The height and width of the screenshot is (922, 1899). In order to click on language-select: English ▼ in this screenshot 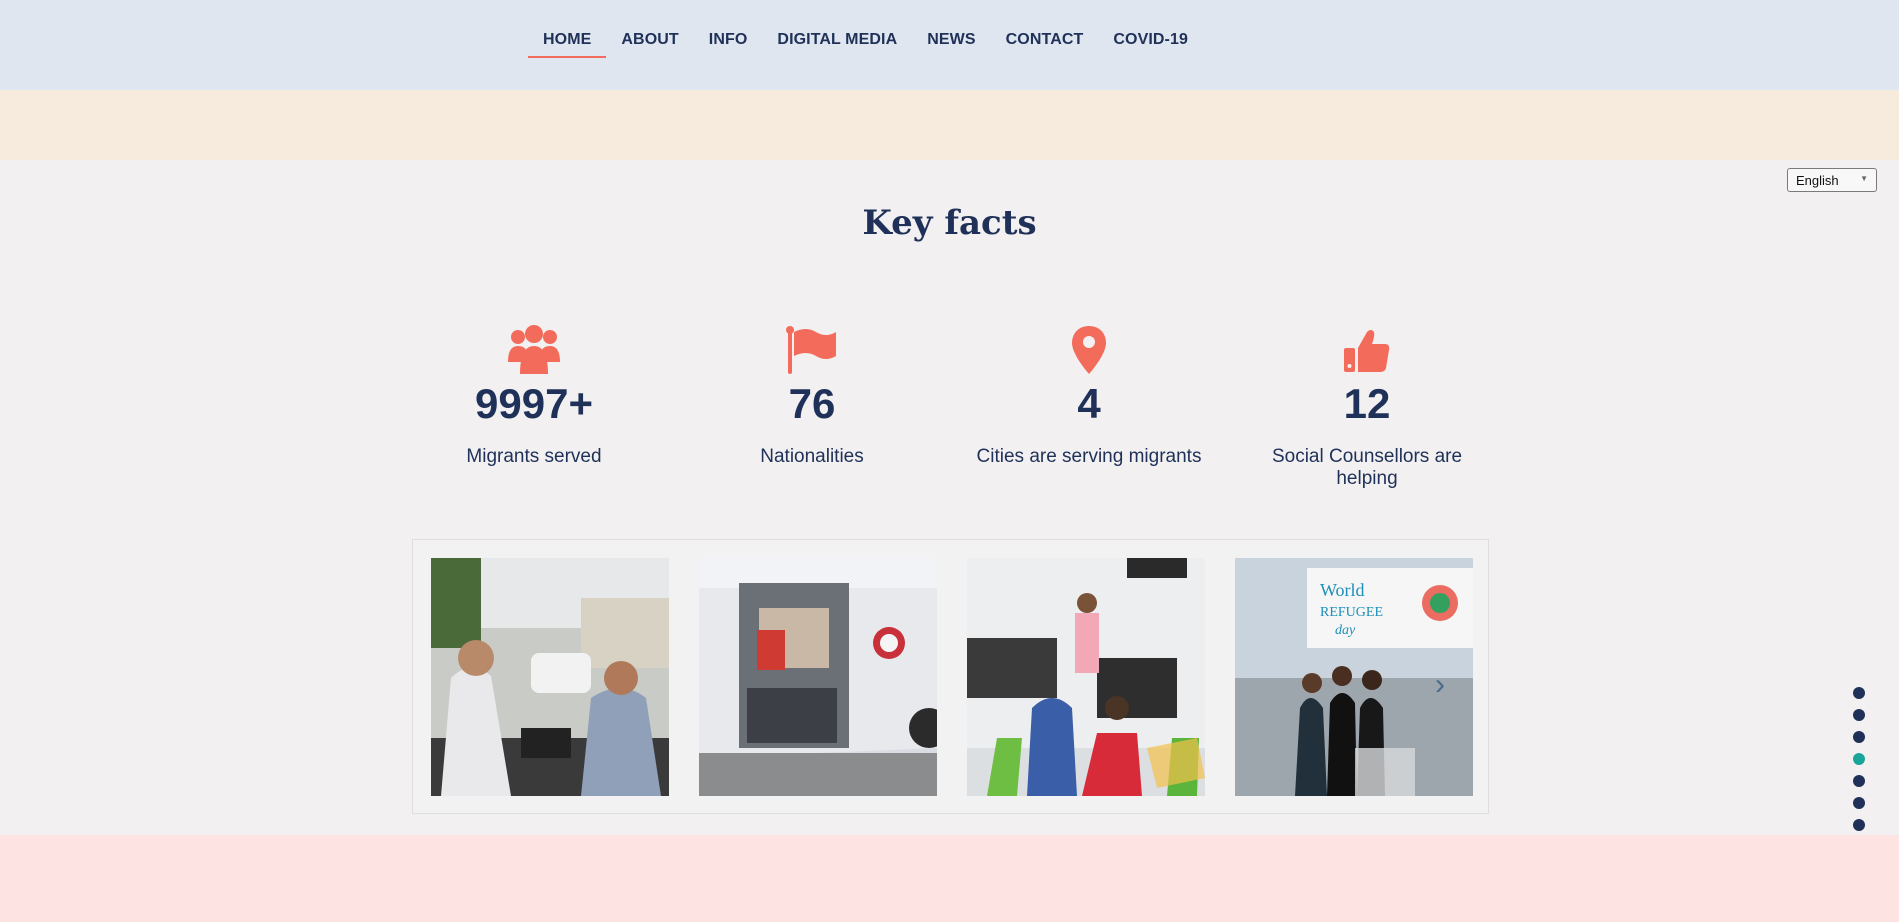, I will do `click(1832, 180)`.